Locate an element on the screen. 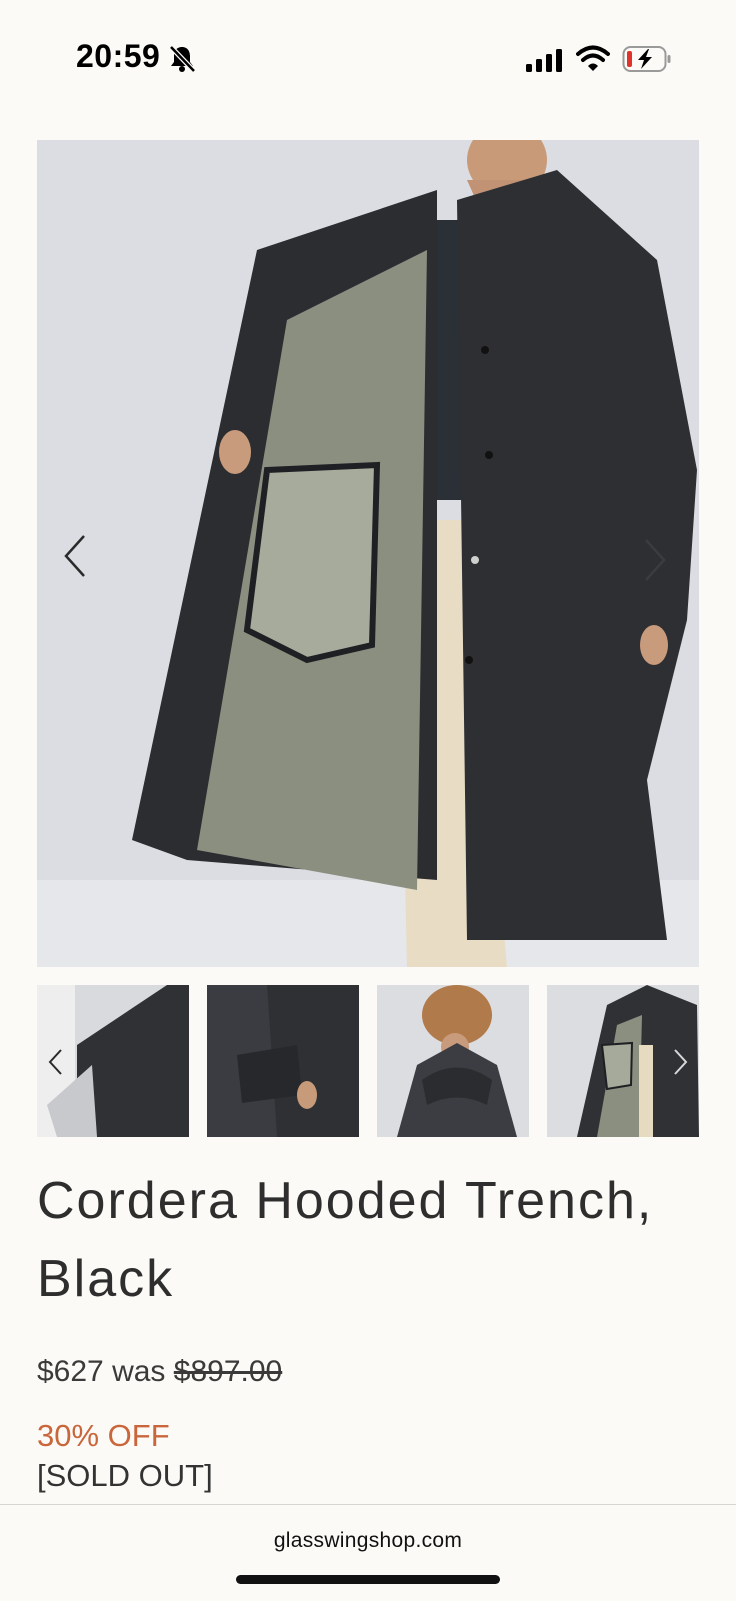  clock: 20:59 is located at coordinates (118, 56).